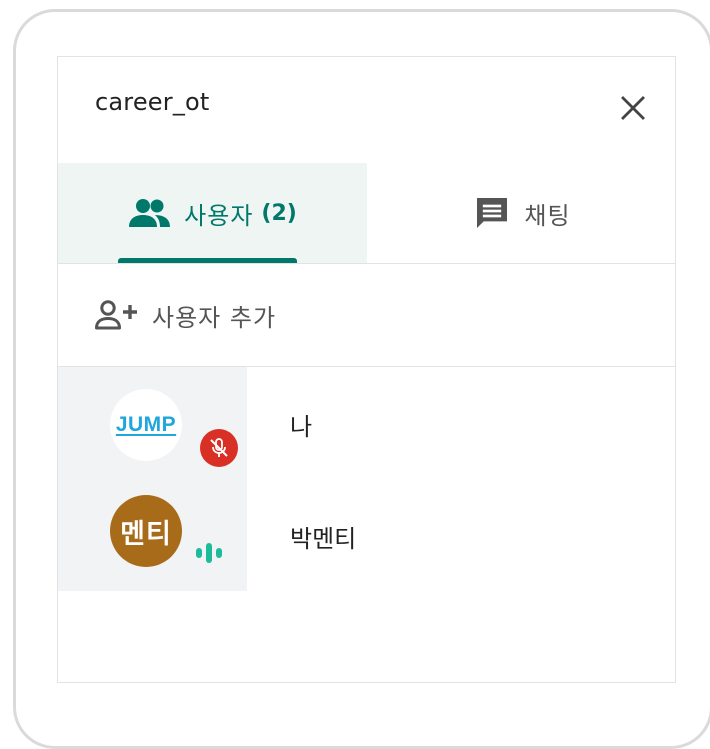  I want to click on participant-name: 박멘티, so click(323, 539).